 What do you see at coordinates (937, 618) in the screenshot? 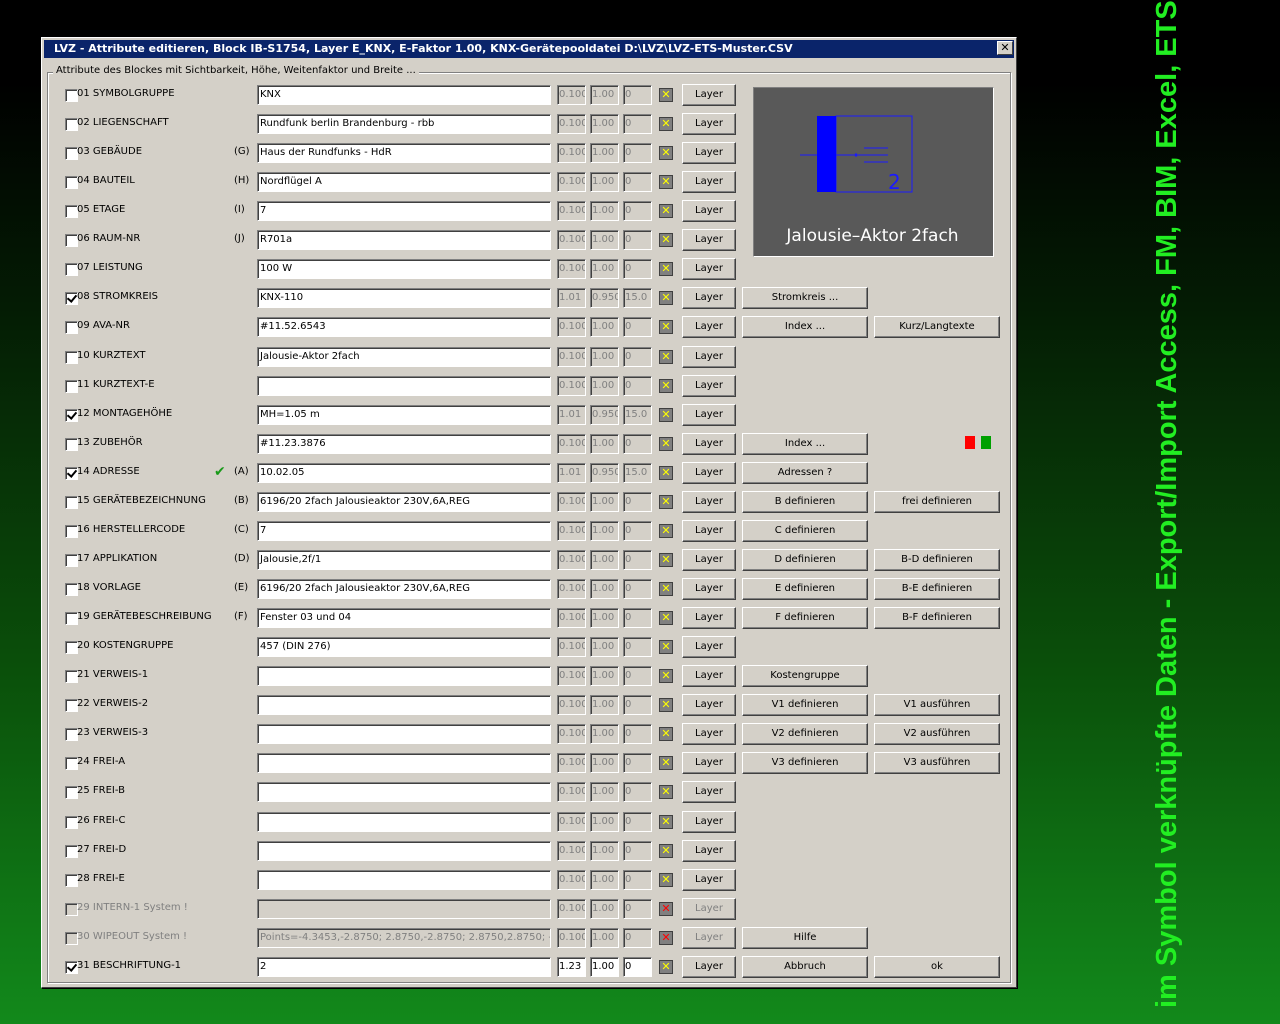
I see `secondary-action-button: B-F definieren` at bounding box center [937, 618].